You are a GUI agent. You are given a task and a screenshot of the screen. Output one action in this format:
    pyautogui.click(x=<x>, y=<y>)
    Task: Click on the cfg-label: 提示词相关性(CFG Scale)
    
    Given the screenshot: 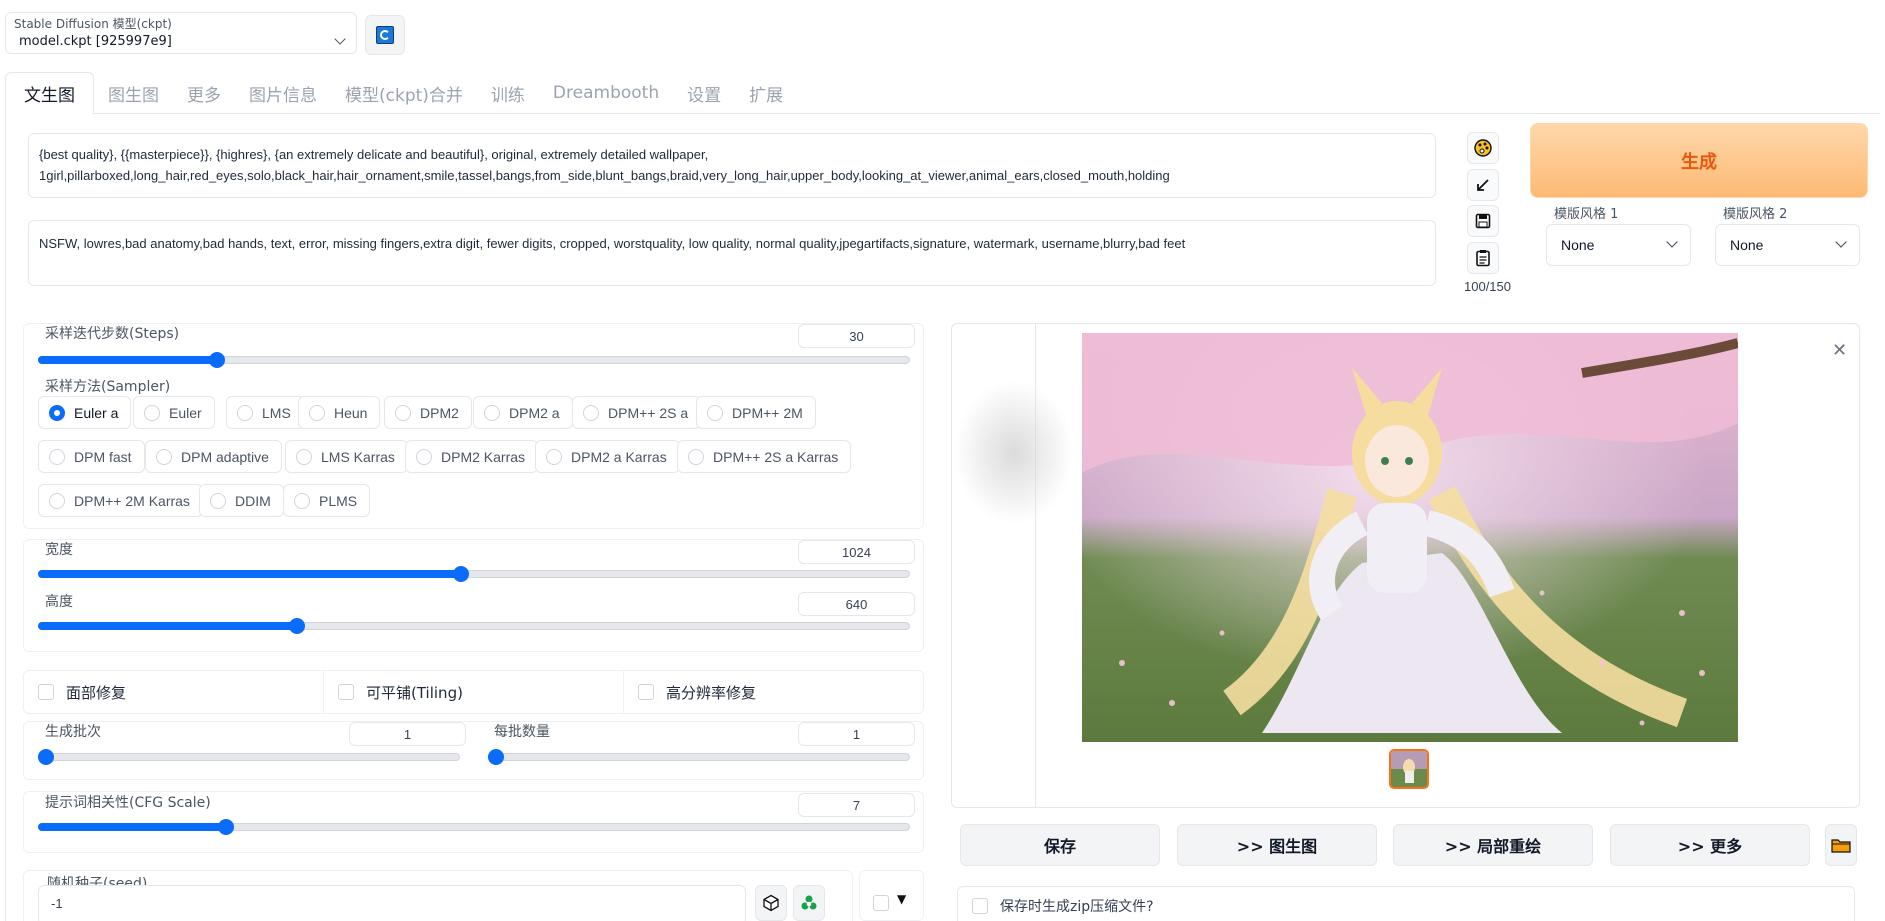 What is the action you would take?
    pyautogui.click(x=128, y=803)
    